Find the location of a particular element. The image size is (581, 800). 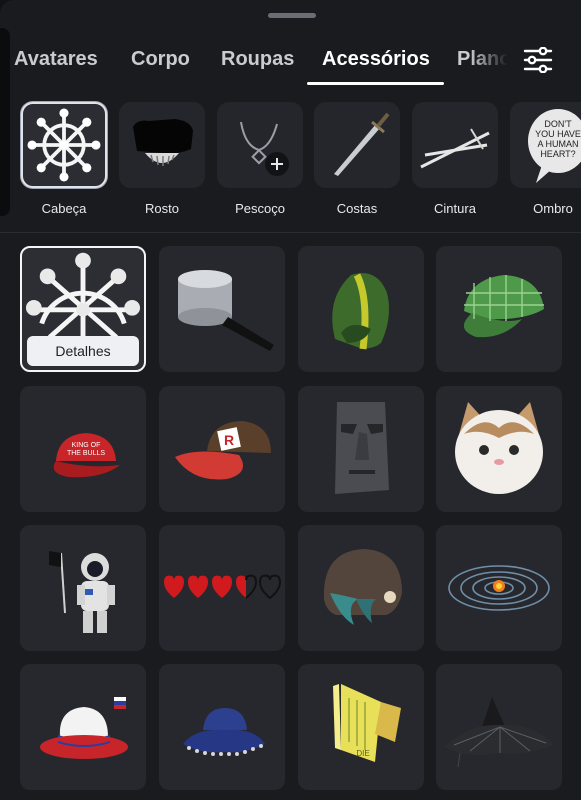

solar-system-icon is located at coordinates (499, 588).